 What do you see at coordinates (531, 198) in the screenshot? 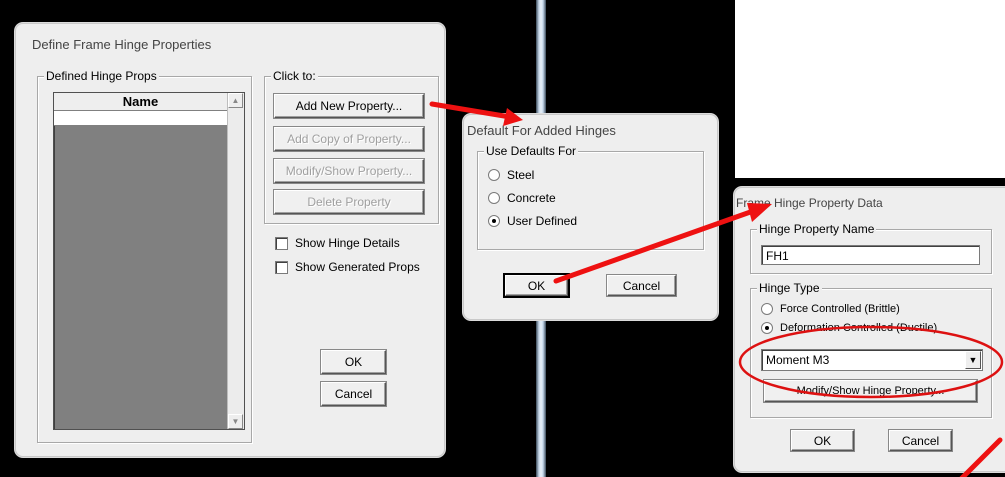
I see `radio-label: Concrete` at bounding box center [531, 198].